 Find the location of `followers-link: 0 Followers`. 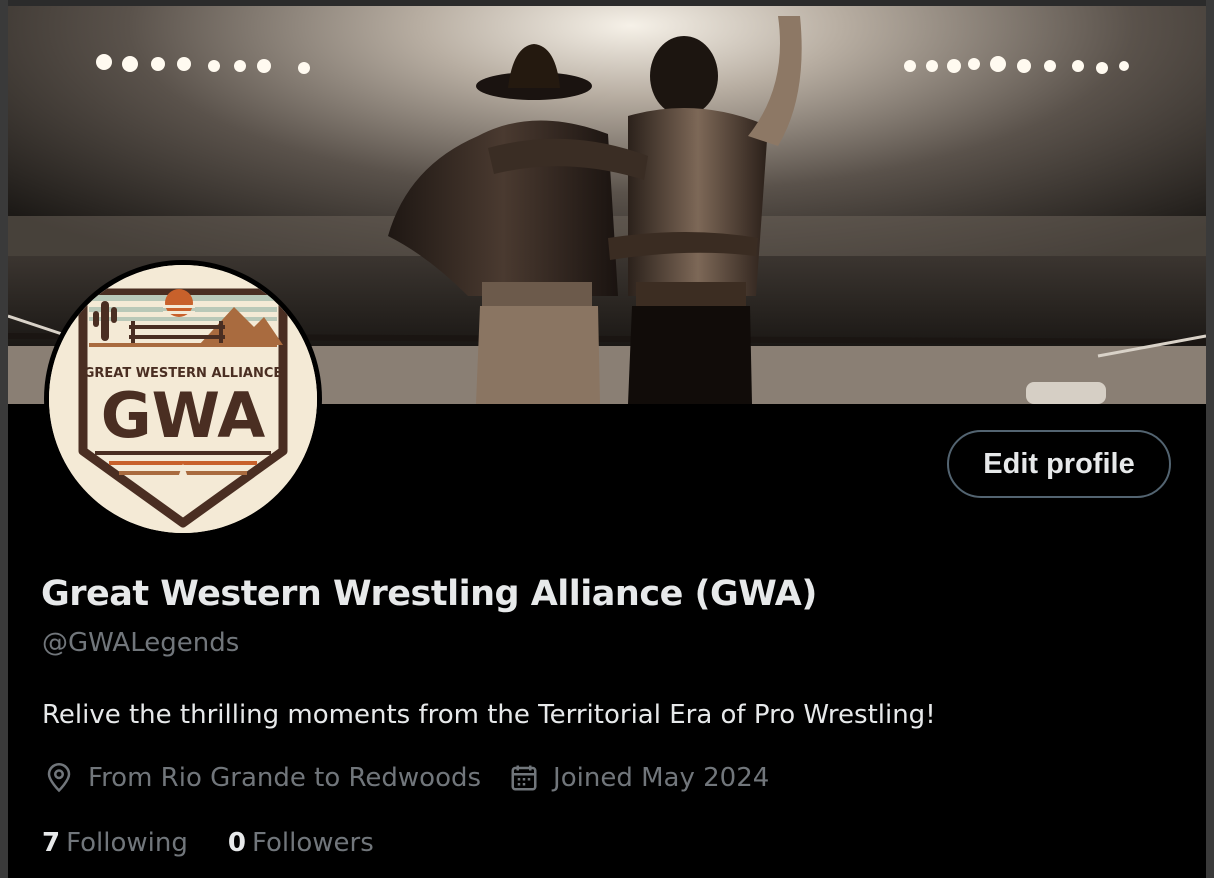

followers-link: 0 Followers is located at coordinates (301, 843).